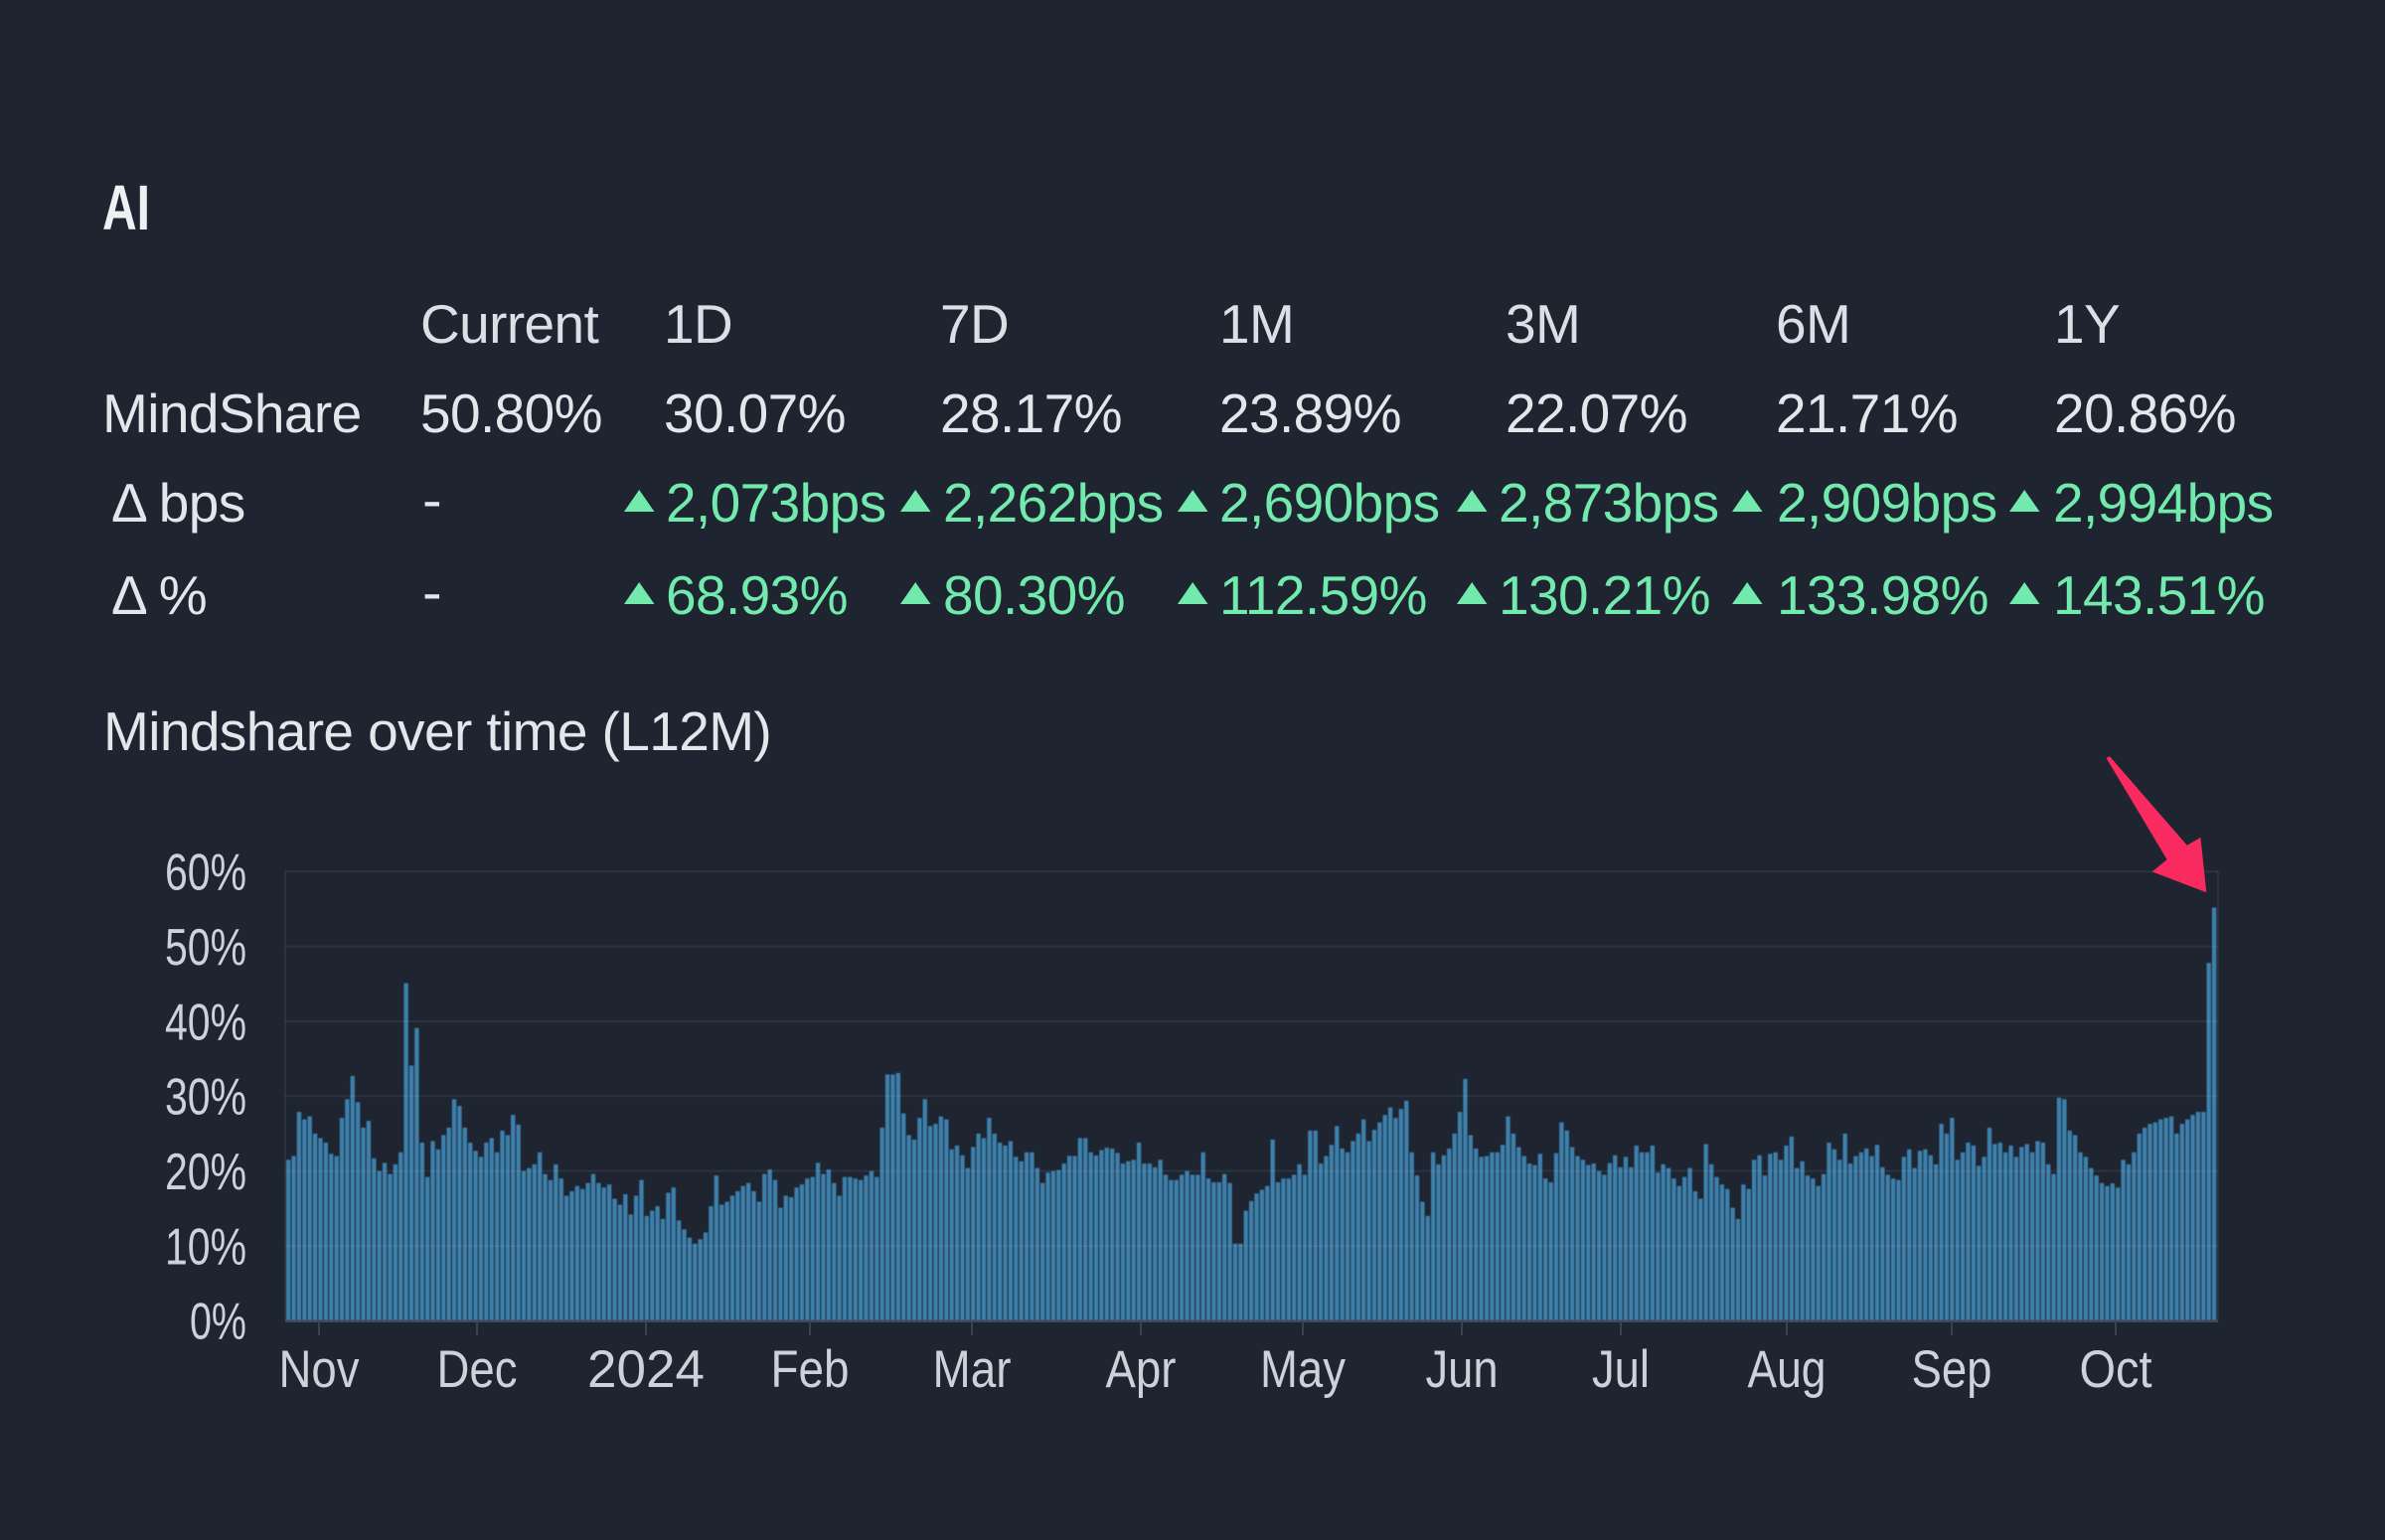 Image resolution: width=2385 pixels, height=1540 pixels. I want to click on svg-text: 2024, so click(646, 1369).